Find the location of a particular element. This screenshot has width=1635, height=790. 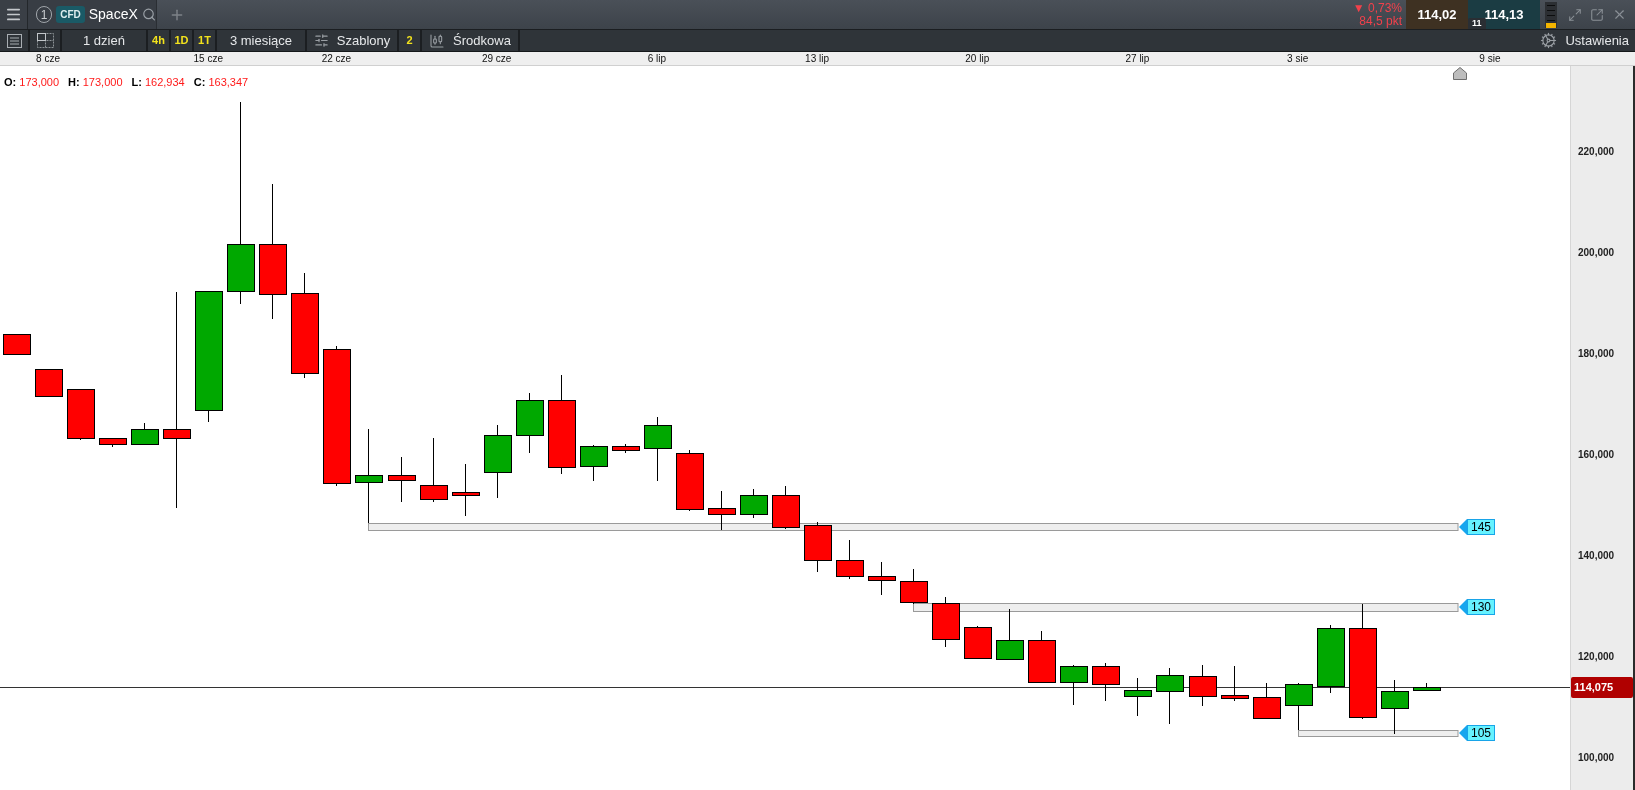

list-view-button is located at coordinates (14, 40).